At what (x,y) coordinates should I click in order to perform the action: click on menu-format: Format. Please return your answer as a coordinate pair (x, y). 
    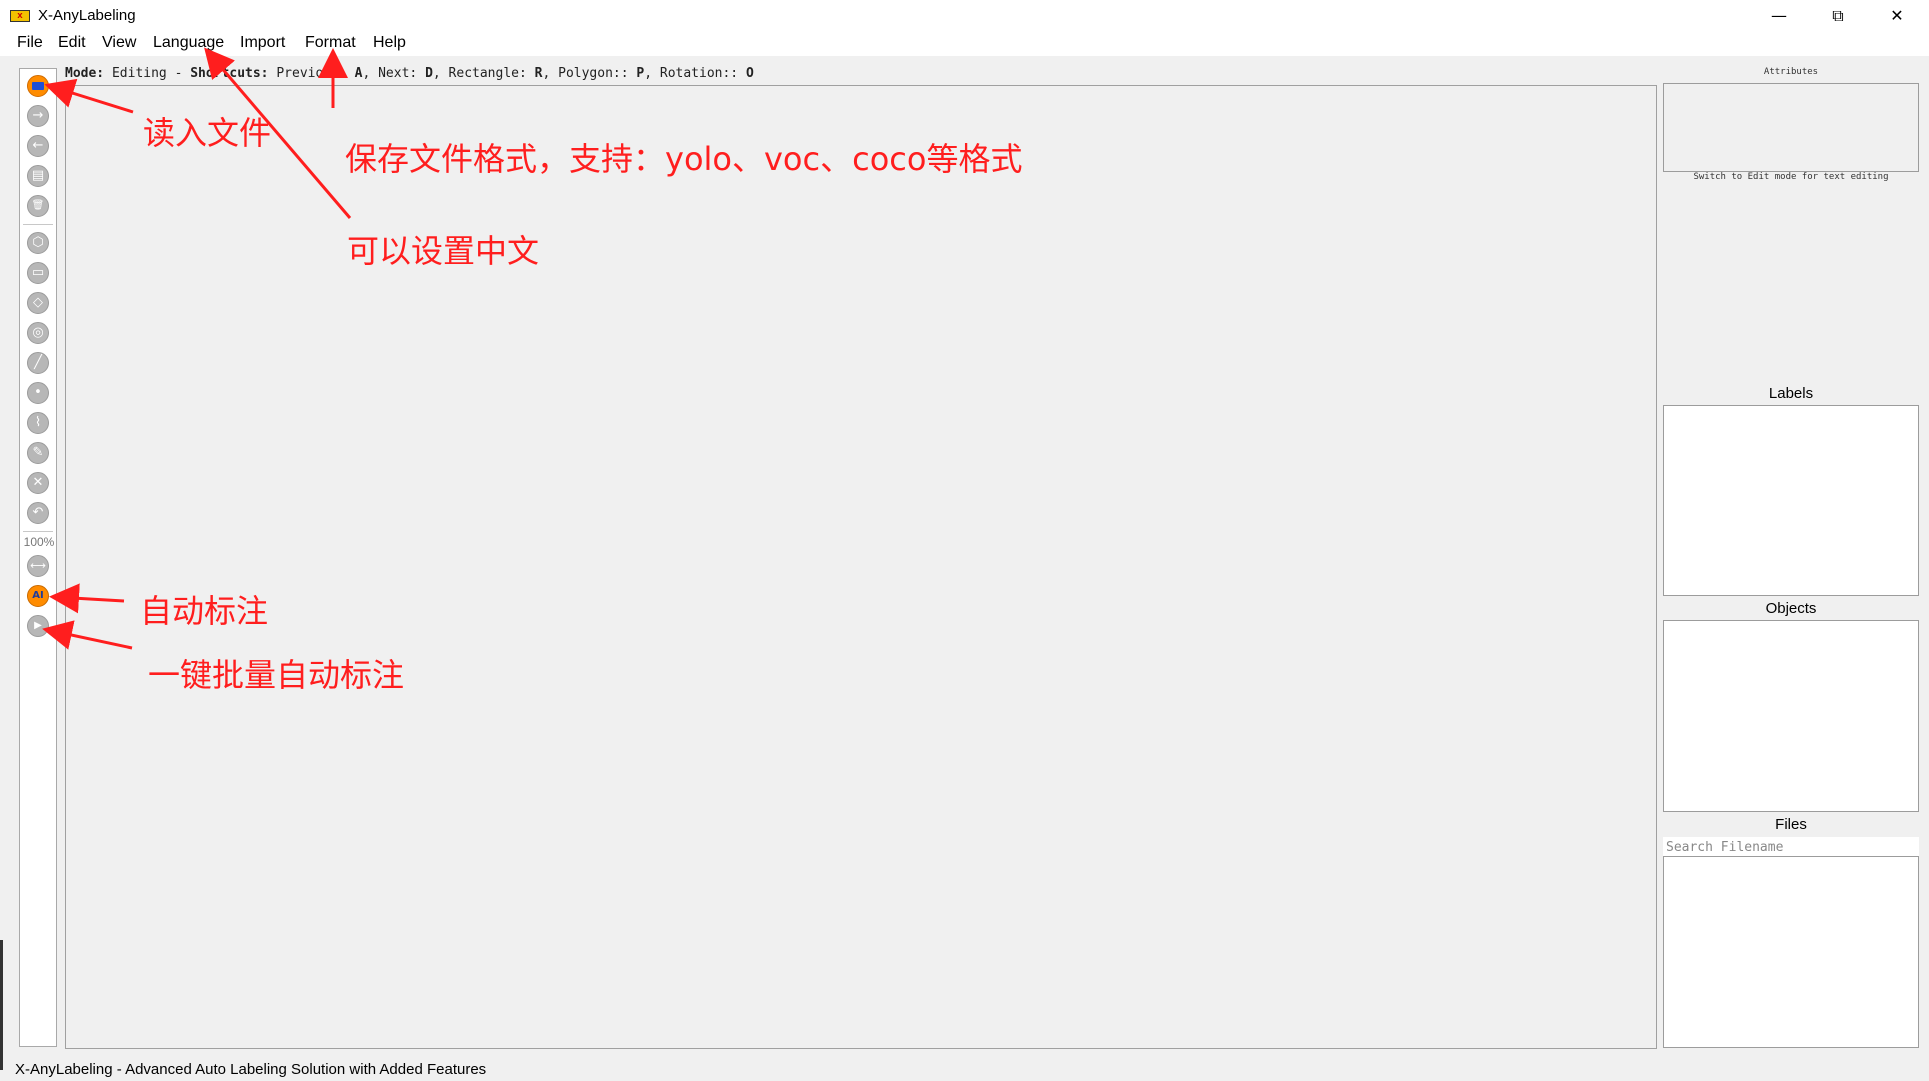
    Looking at the image, I should click on (330, 43).